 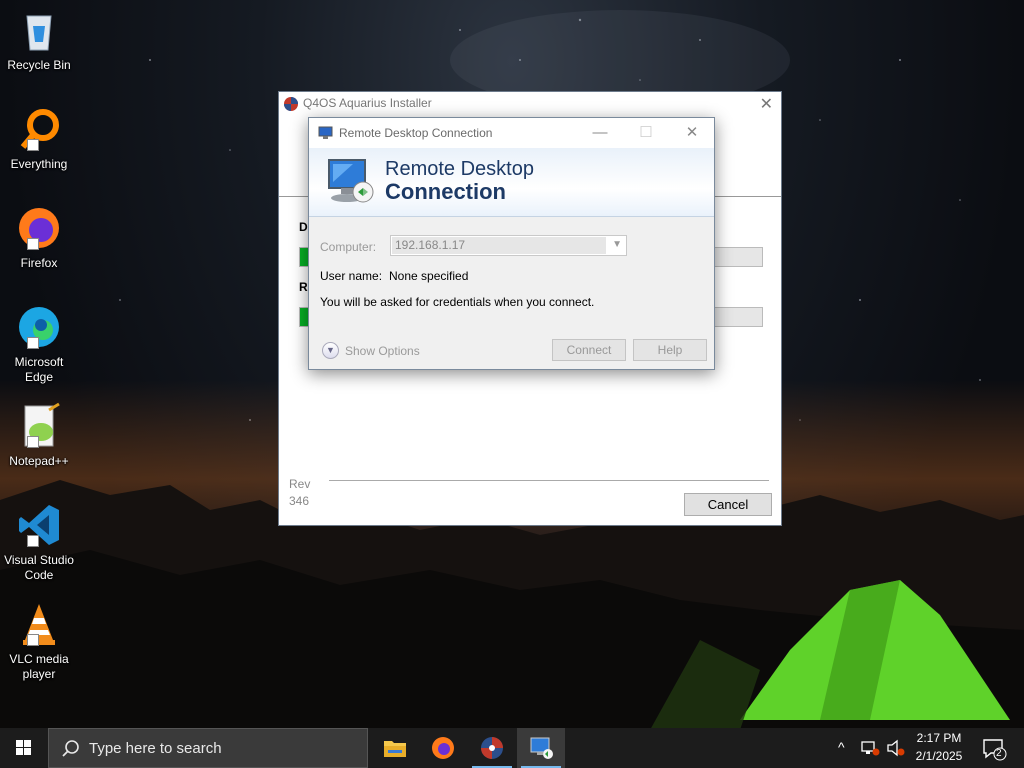 I want to click on installer-step-label-2: R, so click(x=303, y=287).